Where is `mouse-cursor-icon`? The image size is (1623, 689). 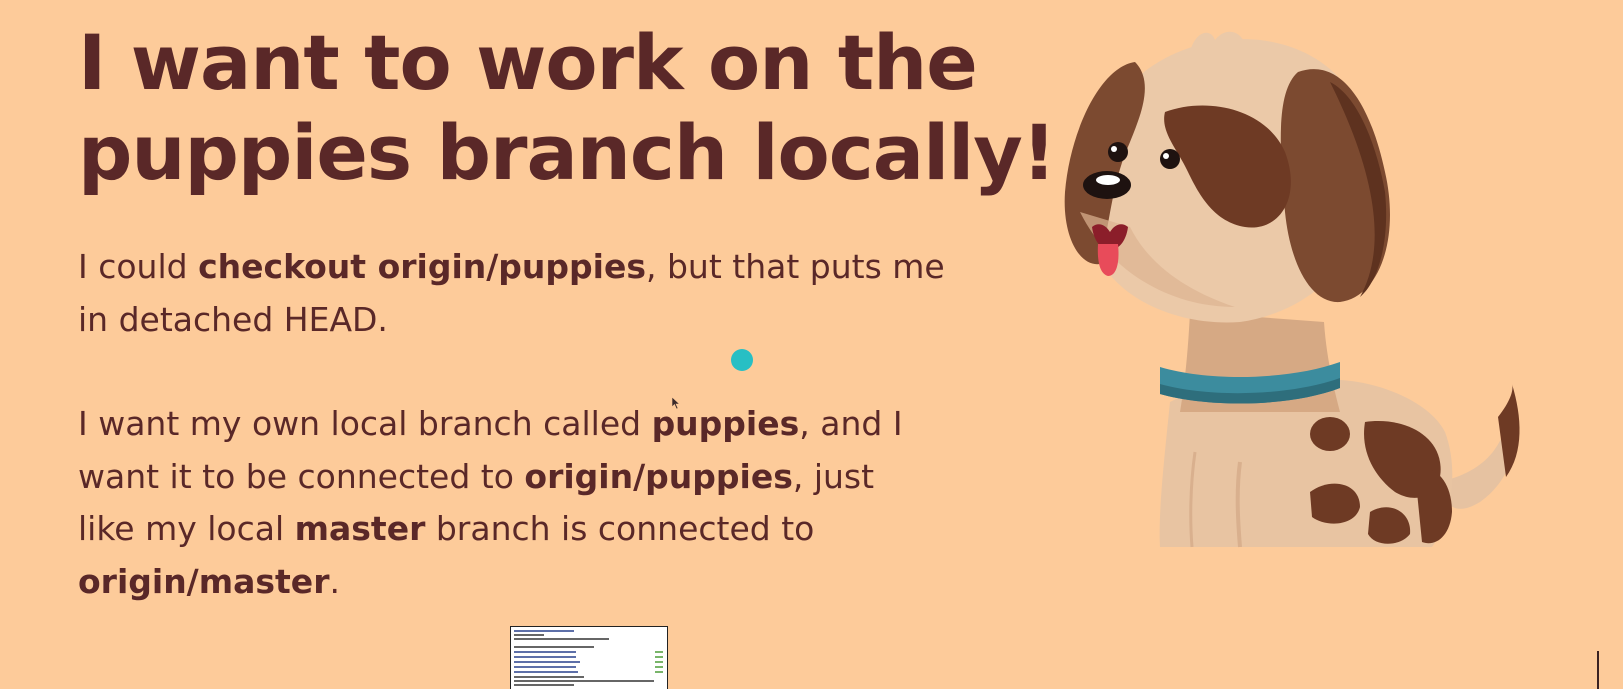 mouse-cursor-icon is located at coordinates (676, 403).